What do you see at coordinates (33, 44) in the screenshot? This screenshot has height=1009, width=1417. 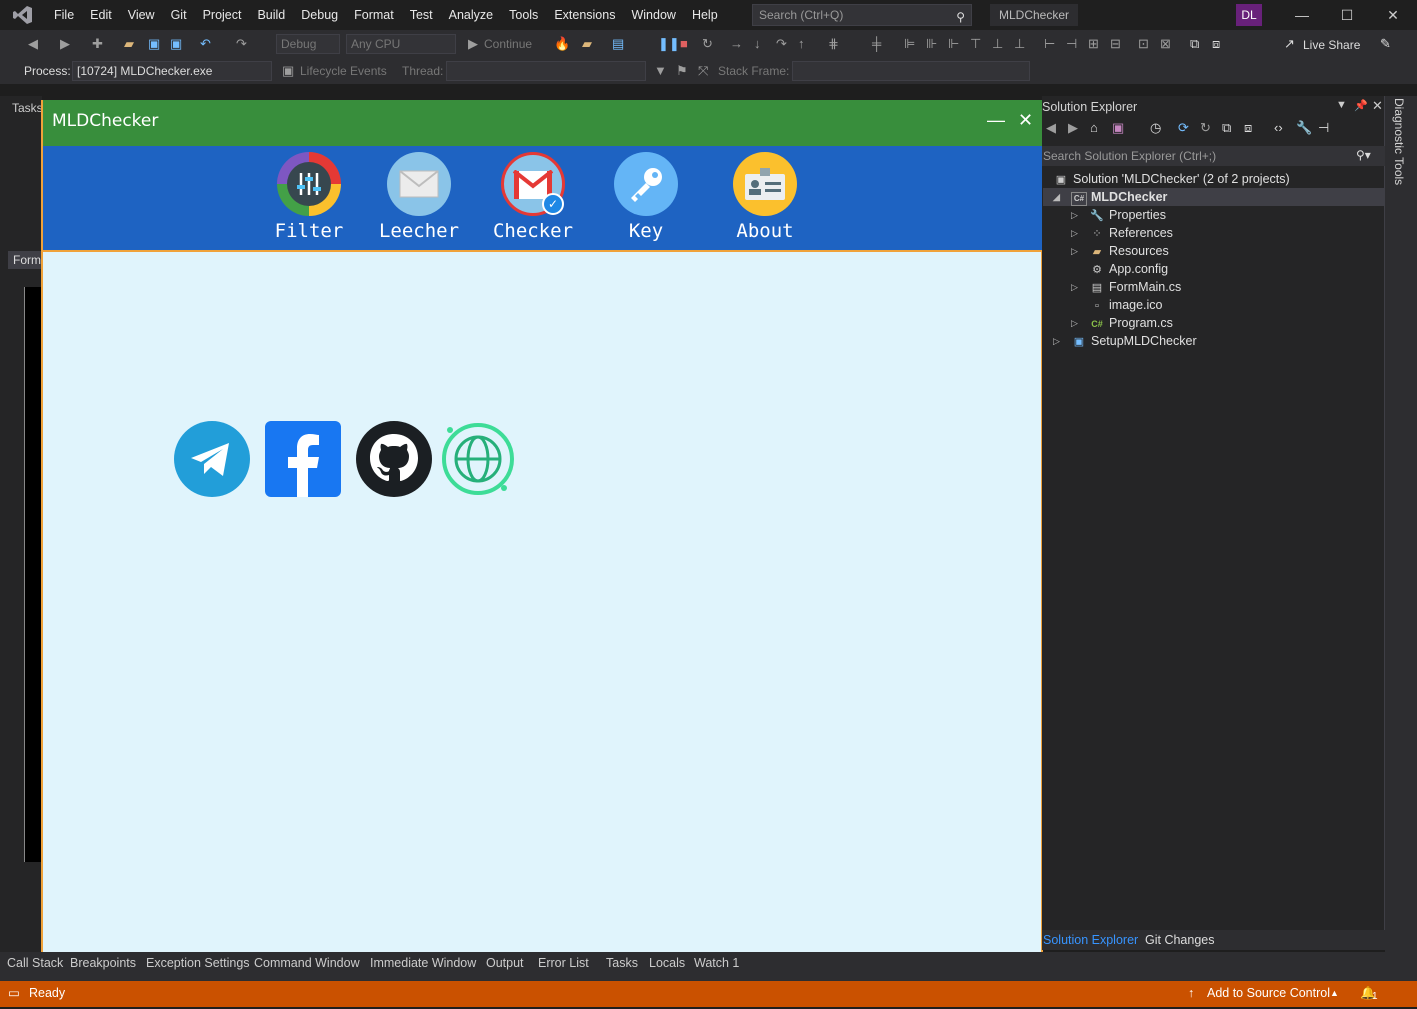 I see `back-icon: ◀` at bounding box center [33, 44].